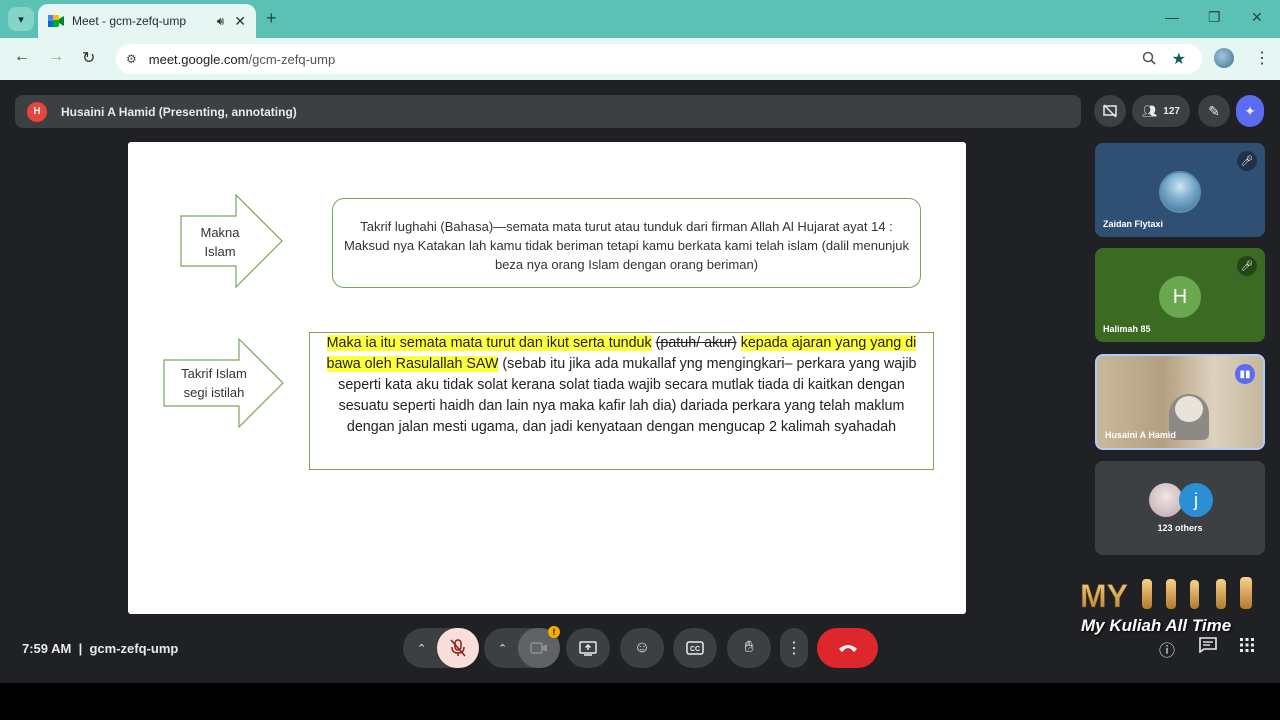 The width and height of the screenshot is (1280, 720). Describe the element at coordinates (1196, 500) in the screenshot. I see `avatar: j` at that location.